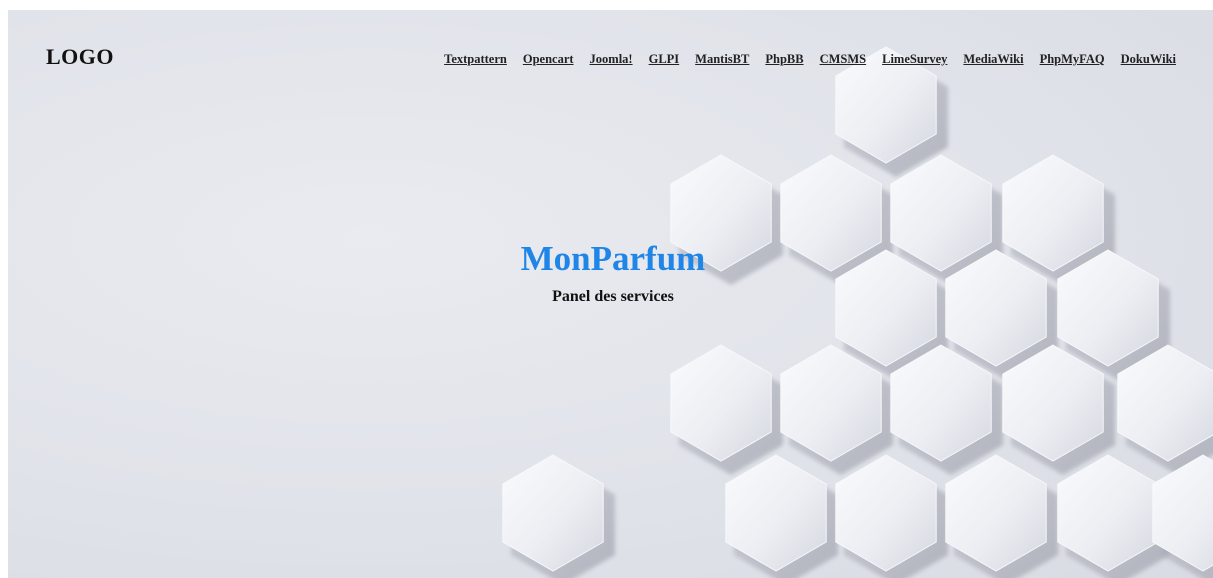 This screenshot has width=1213, height=578. I want to click on nav-link-dokuwiki: DokuWiki, so click(1148, 59).